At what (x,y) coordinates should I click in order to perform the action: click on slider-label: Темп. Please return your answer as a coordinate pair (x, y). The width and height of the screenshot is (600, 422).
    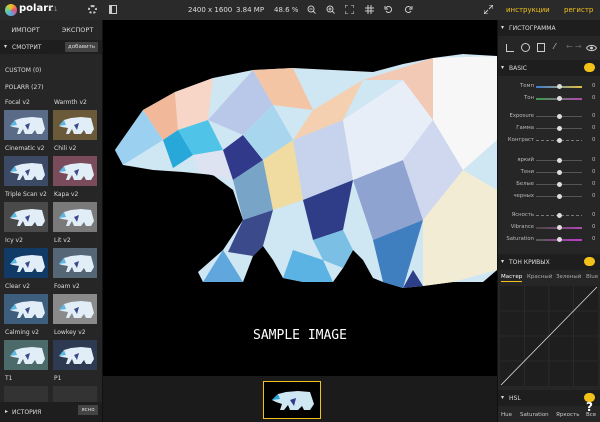
    Looking at the image, I should click on (527, 86).